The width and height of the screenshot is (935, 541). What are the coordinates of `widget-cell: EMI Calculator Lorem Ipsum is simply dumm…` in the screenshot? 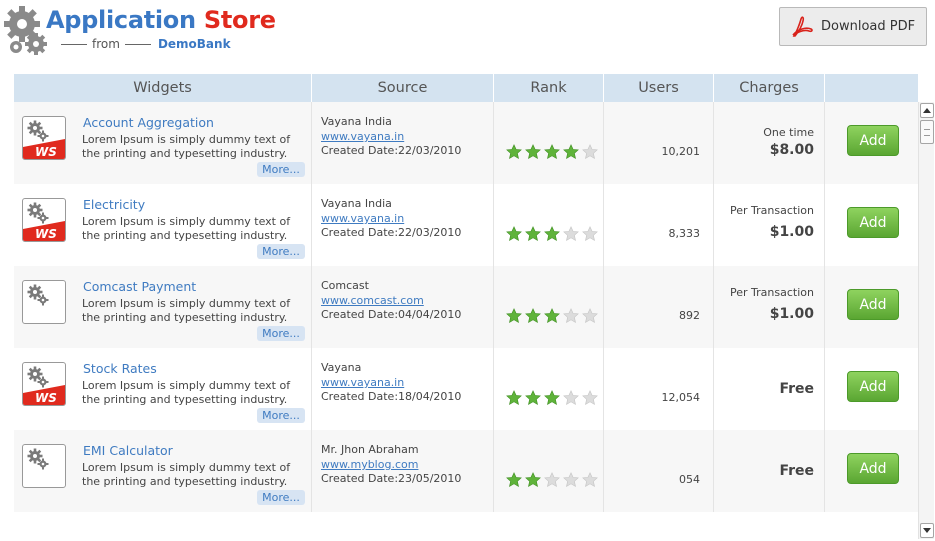 It's located at (163, 471).